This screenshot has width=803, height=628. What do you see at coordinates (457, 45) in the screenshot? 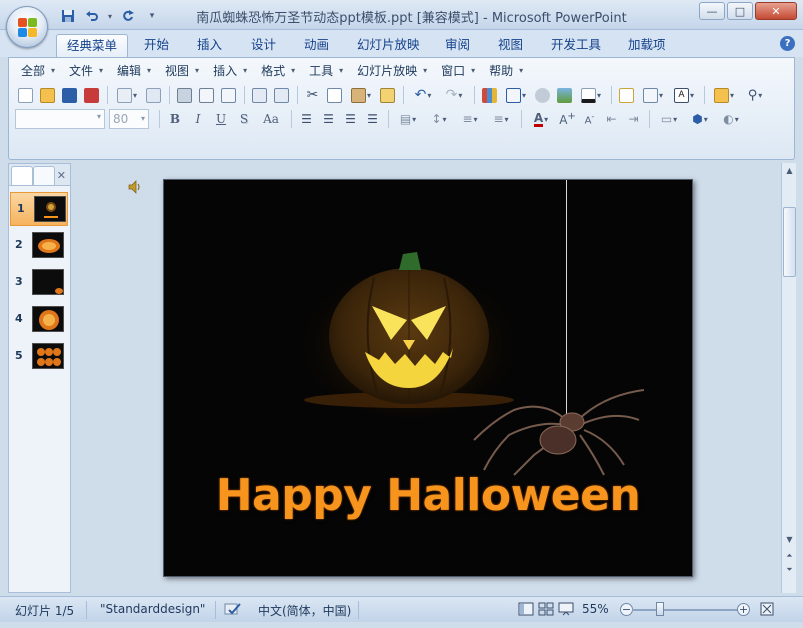
I see `tab-review: 审阅` at bounding box center [457, 45].